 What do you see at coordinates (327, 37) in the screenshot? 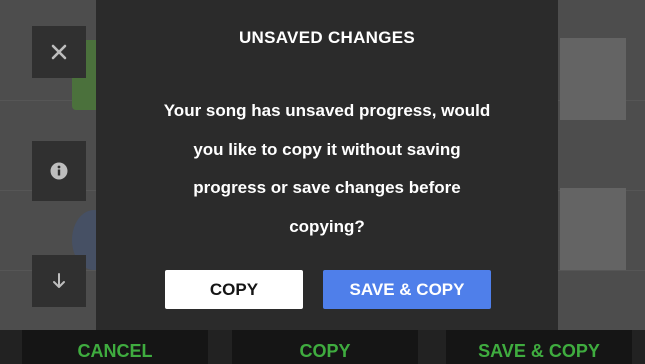
I see `dialog-title: UNSAVED CHANGES` at bounding box center [327, 37].